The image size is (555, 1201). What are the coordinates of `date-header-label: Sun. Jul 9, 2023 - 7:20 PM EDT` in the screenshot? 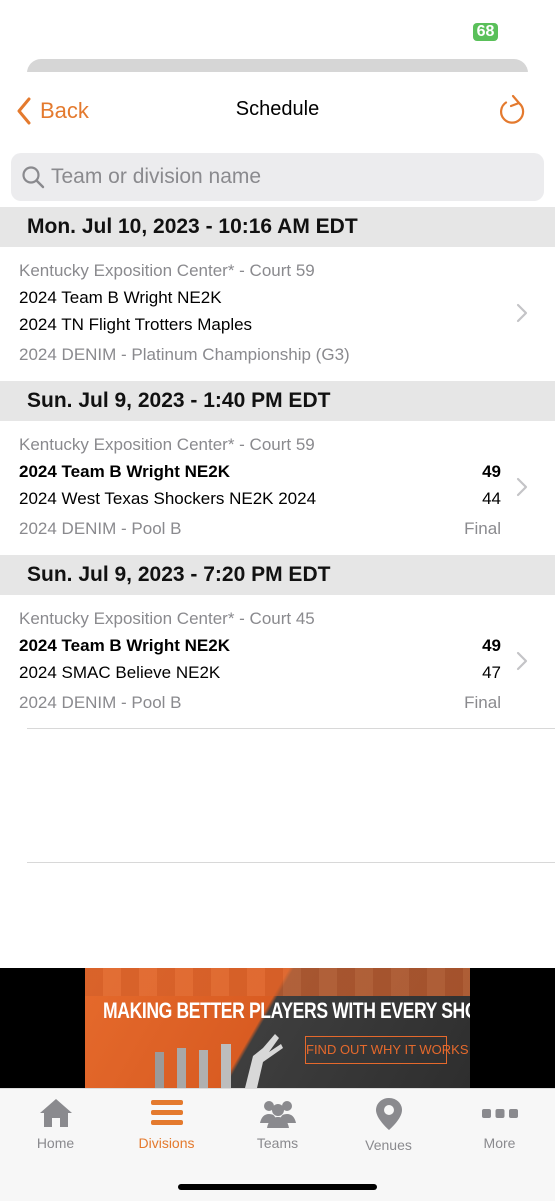 It's located at (179, 574).